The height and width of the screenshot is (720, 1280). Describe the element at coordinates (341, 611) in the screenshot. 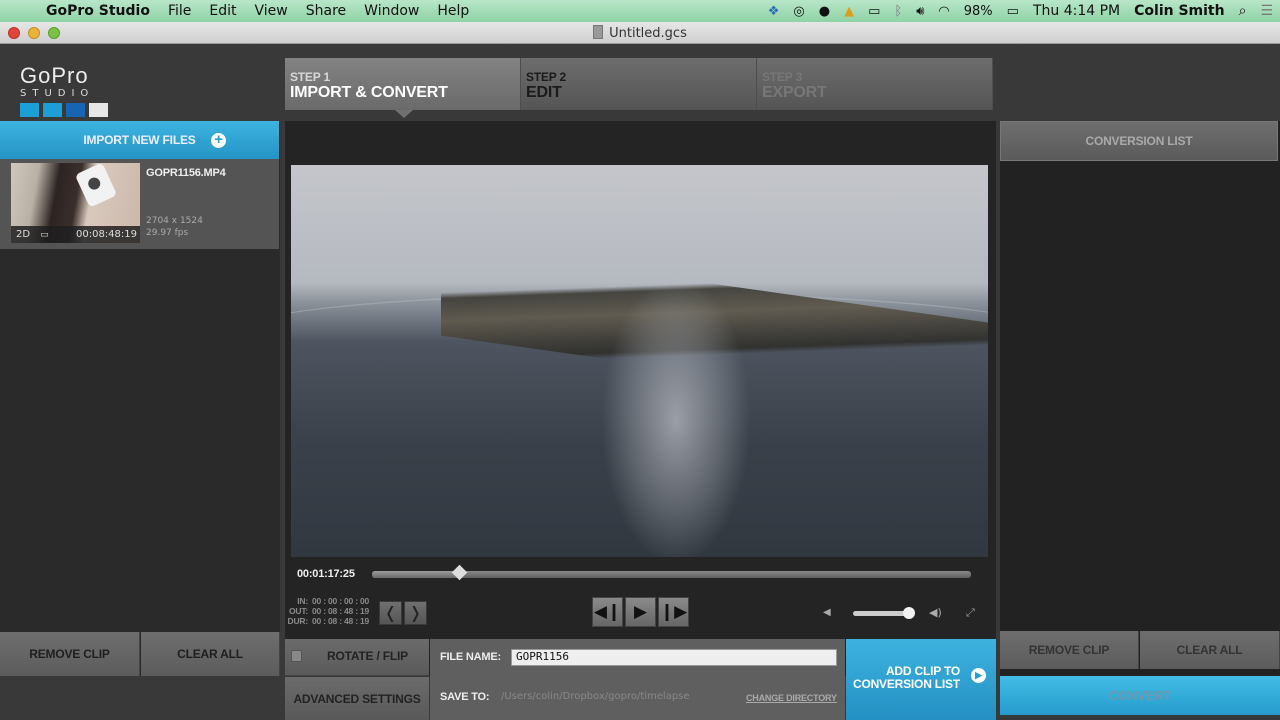

I see `out-value: 00 : 08 : 48 : 19` at that location.